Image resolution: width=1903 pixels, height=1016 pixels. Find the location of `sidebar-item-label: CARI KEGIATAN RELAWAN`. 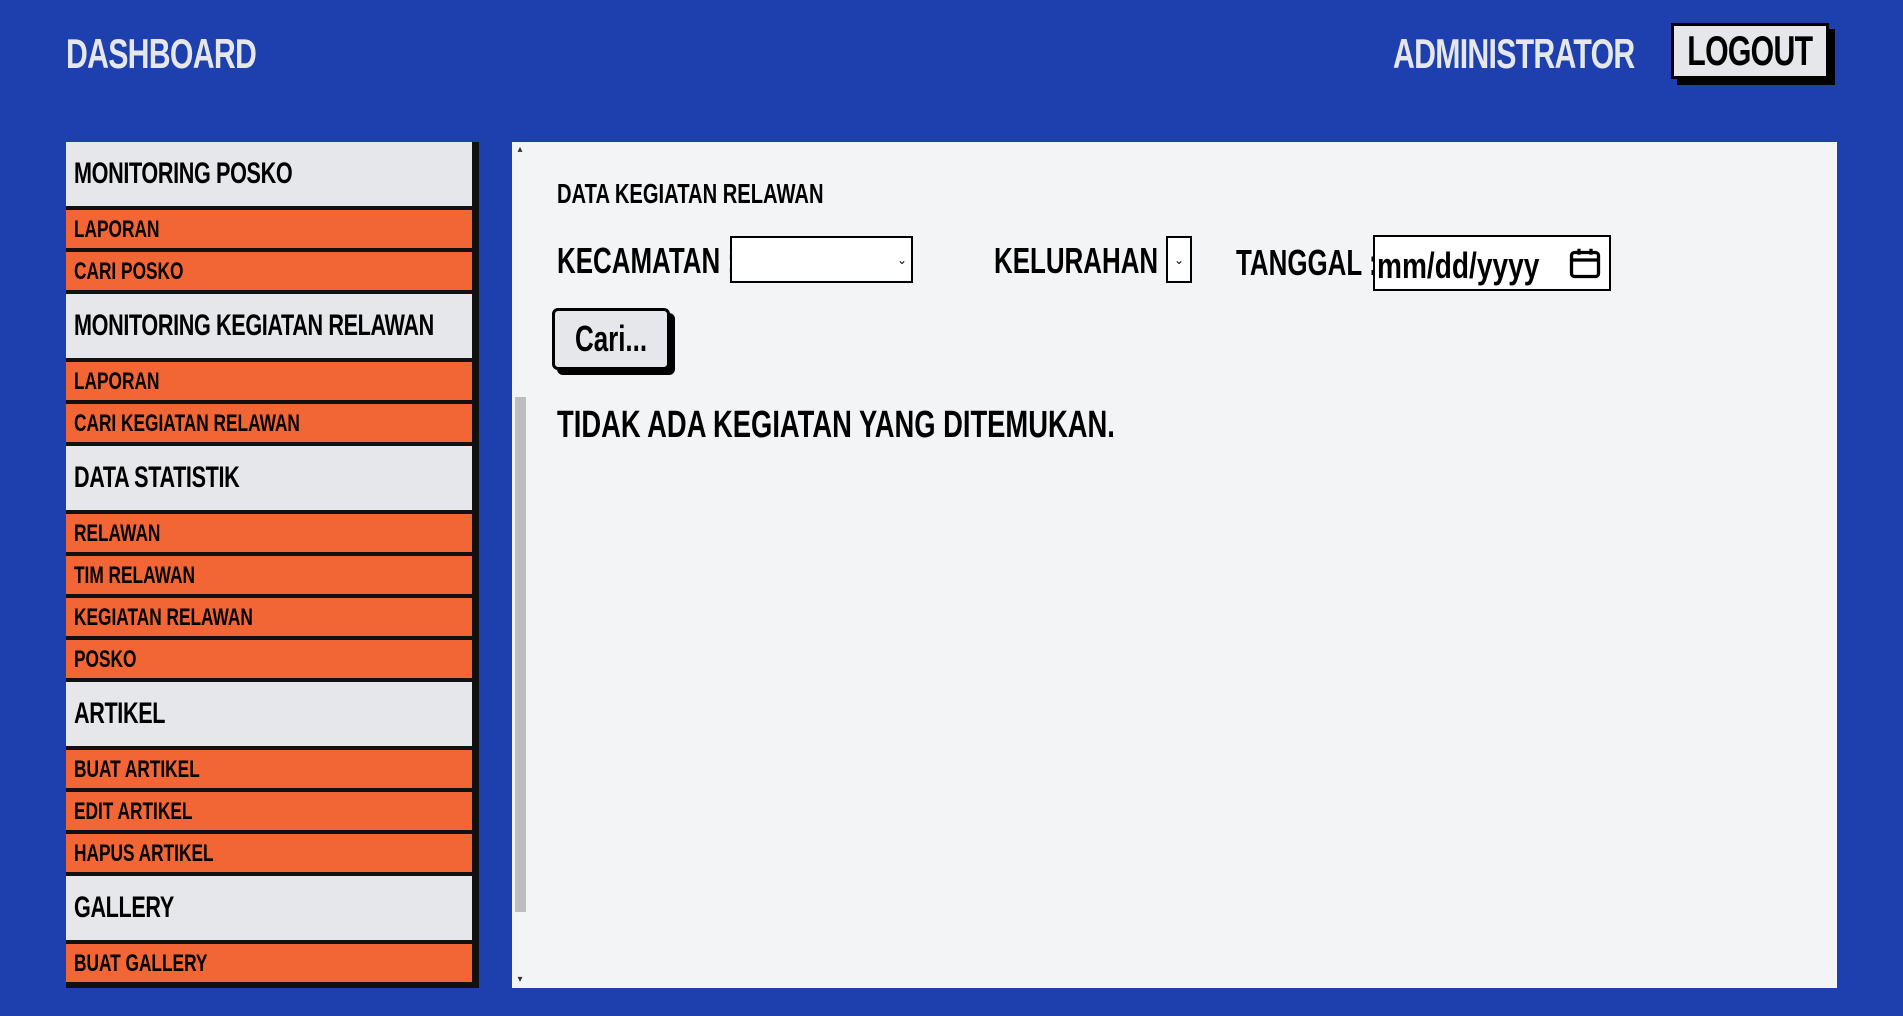

sidebar-item-label: CARI KEGIATAN RELAWAN is located at coordinates (187, 423).